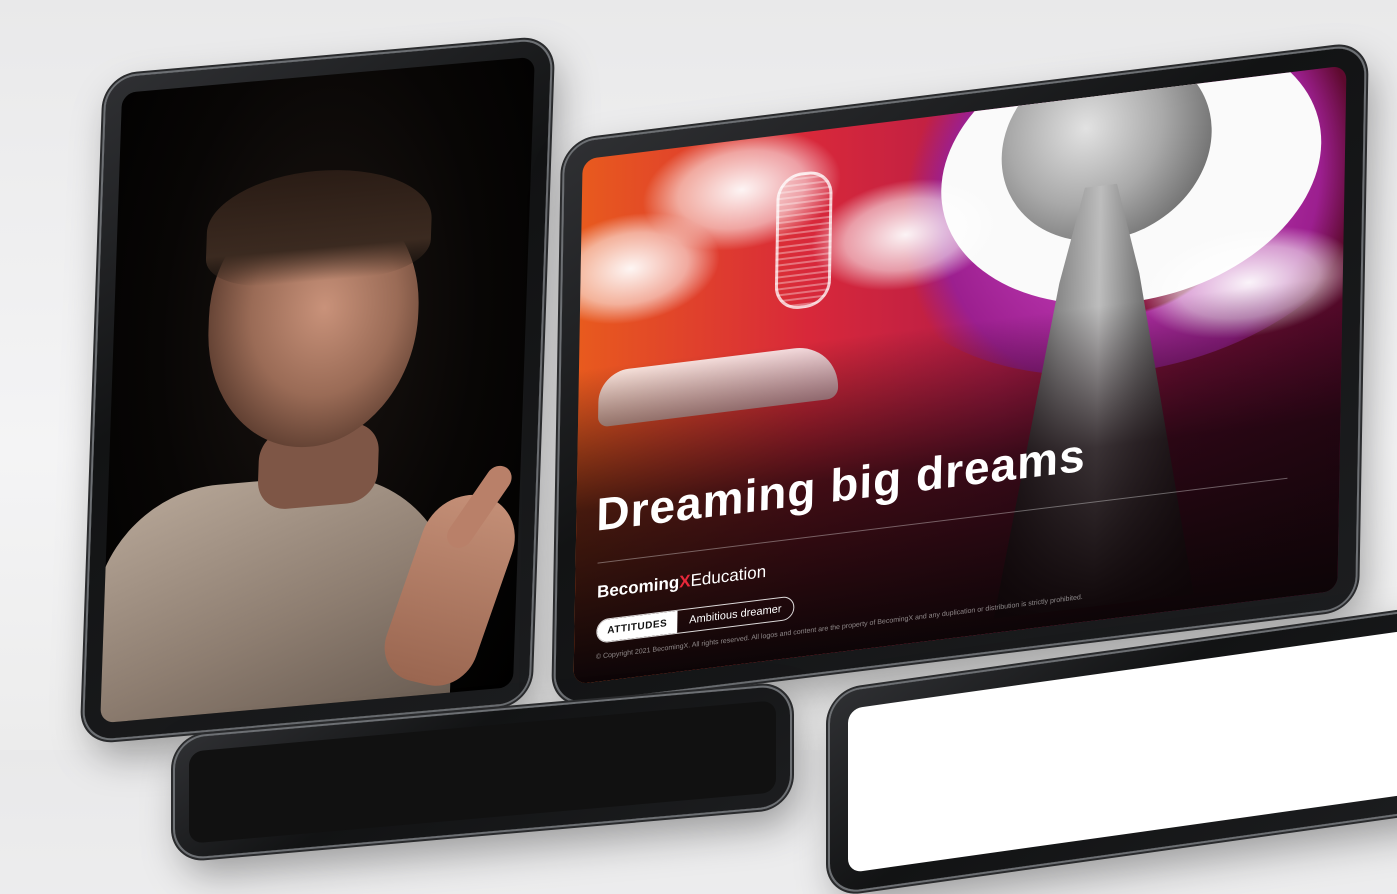 The height and width of the screenshot is (894, 1397). I want to click on bottom-right-screen, so click(1122, 750).